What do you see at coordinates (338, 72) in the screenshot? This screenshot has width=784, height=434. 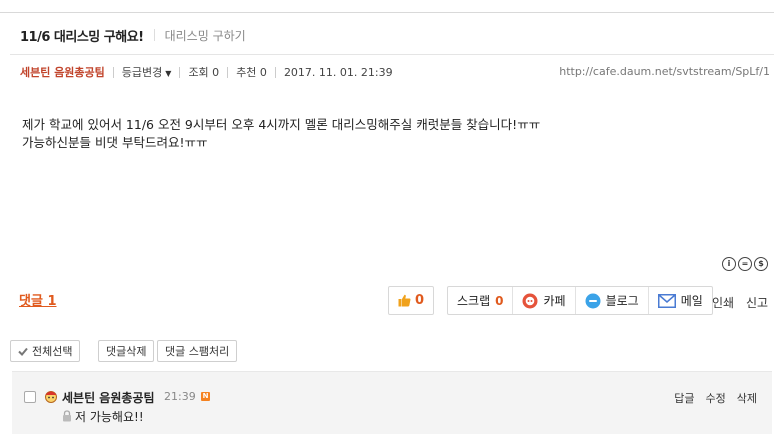 I see `post-date: 2017. 11. 01. 21:39` at bounding box center [338, 72].